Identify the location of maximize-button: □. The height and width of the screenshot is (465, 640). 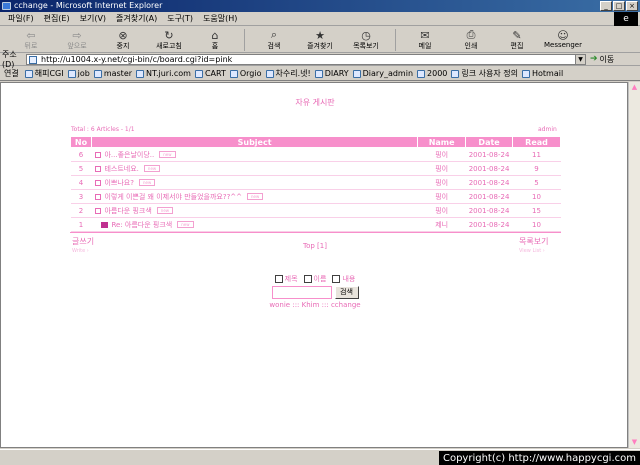
(619, 6).